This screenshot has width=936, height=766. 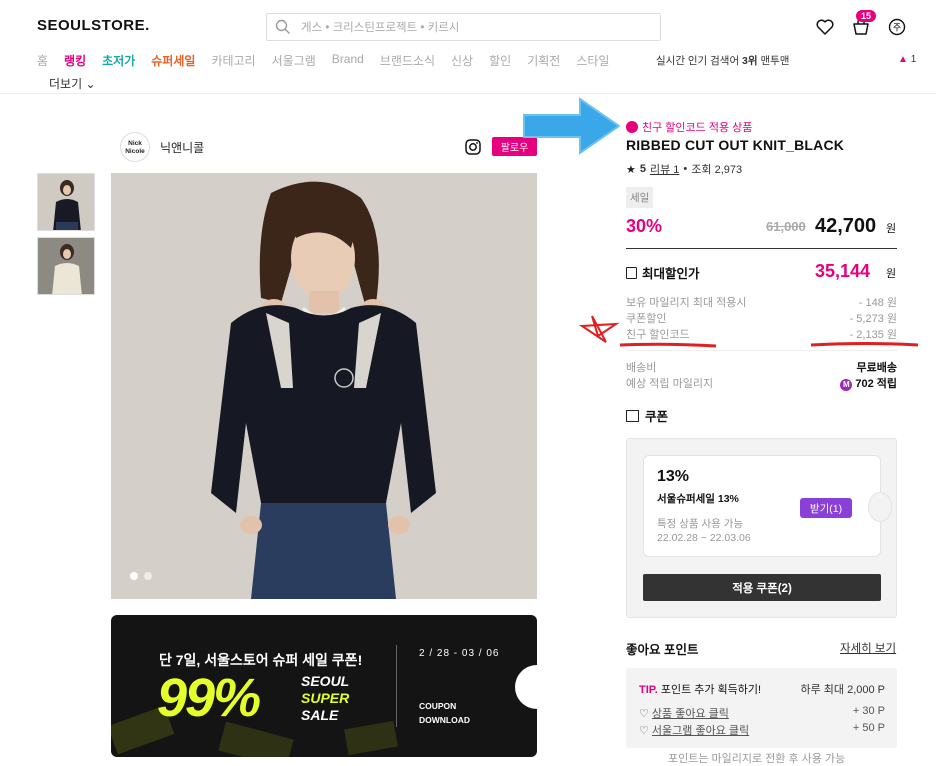 What do you see at coordinates (148, 576) in the screenshot?
I see `pagination-dot` at bounding box center [148, 576].